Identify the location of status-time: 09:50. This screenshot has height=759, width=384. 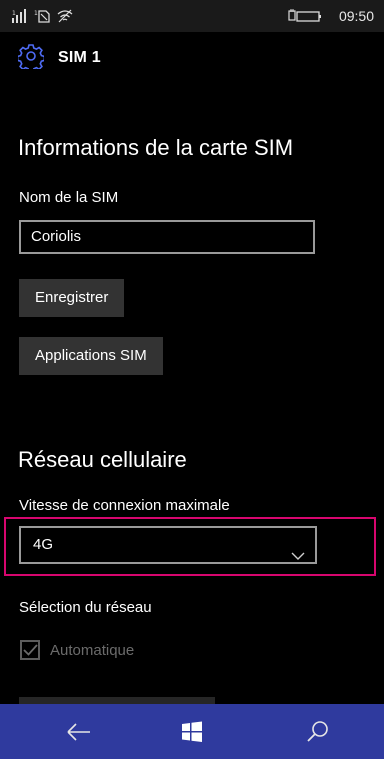
(356, 16).